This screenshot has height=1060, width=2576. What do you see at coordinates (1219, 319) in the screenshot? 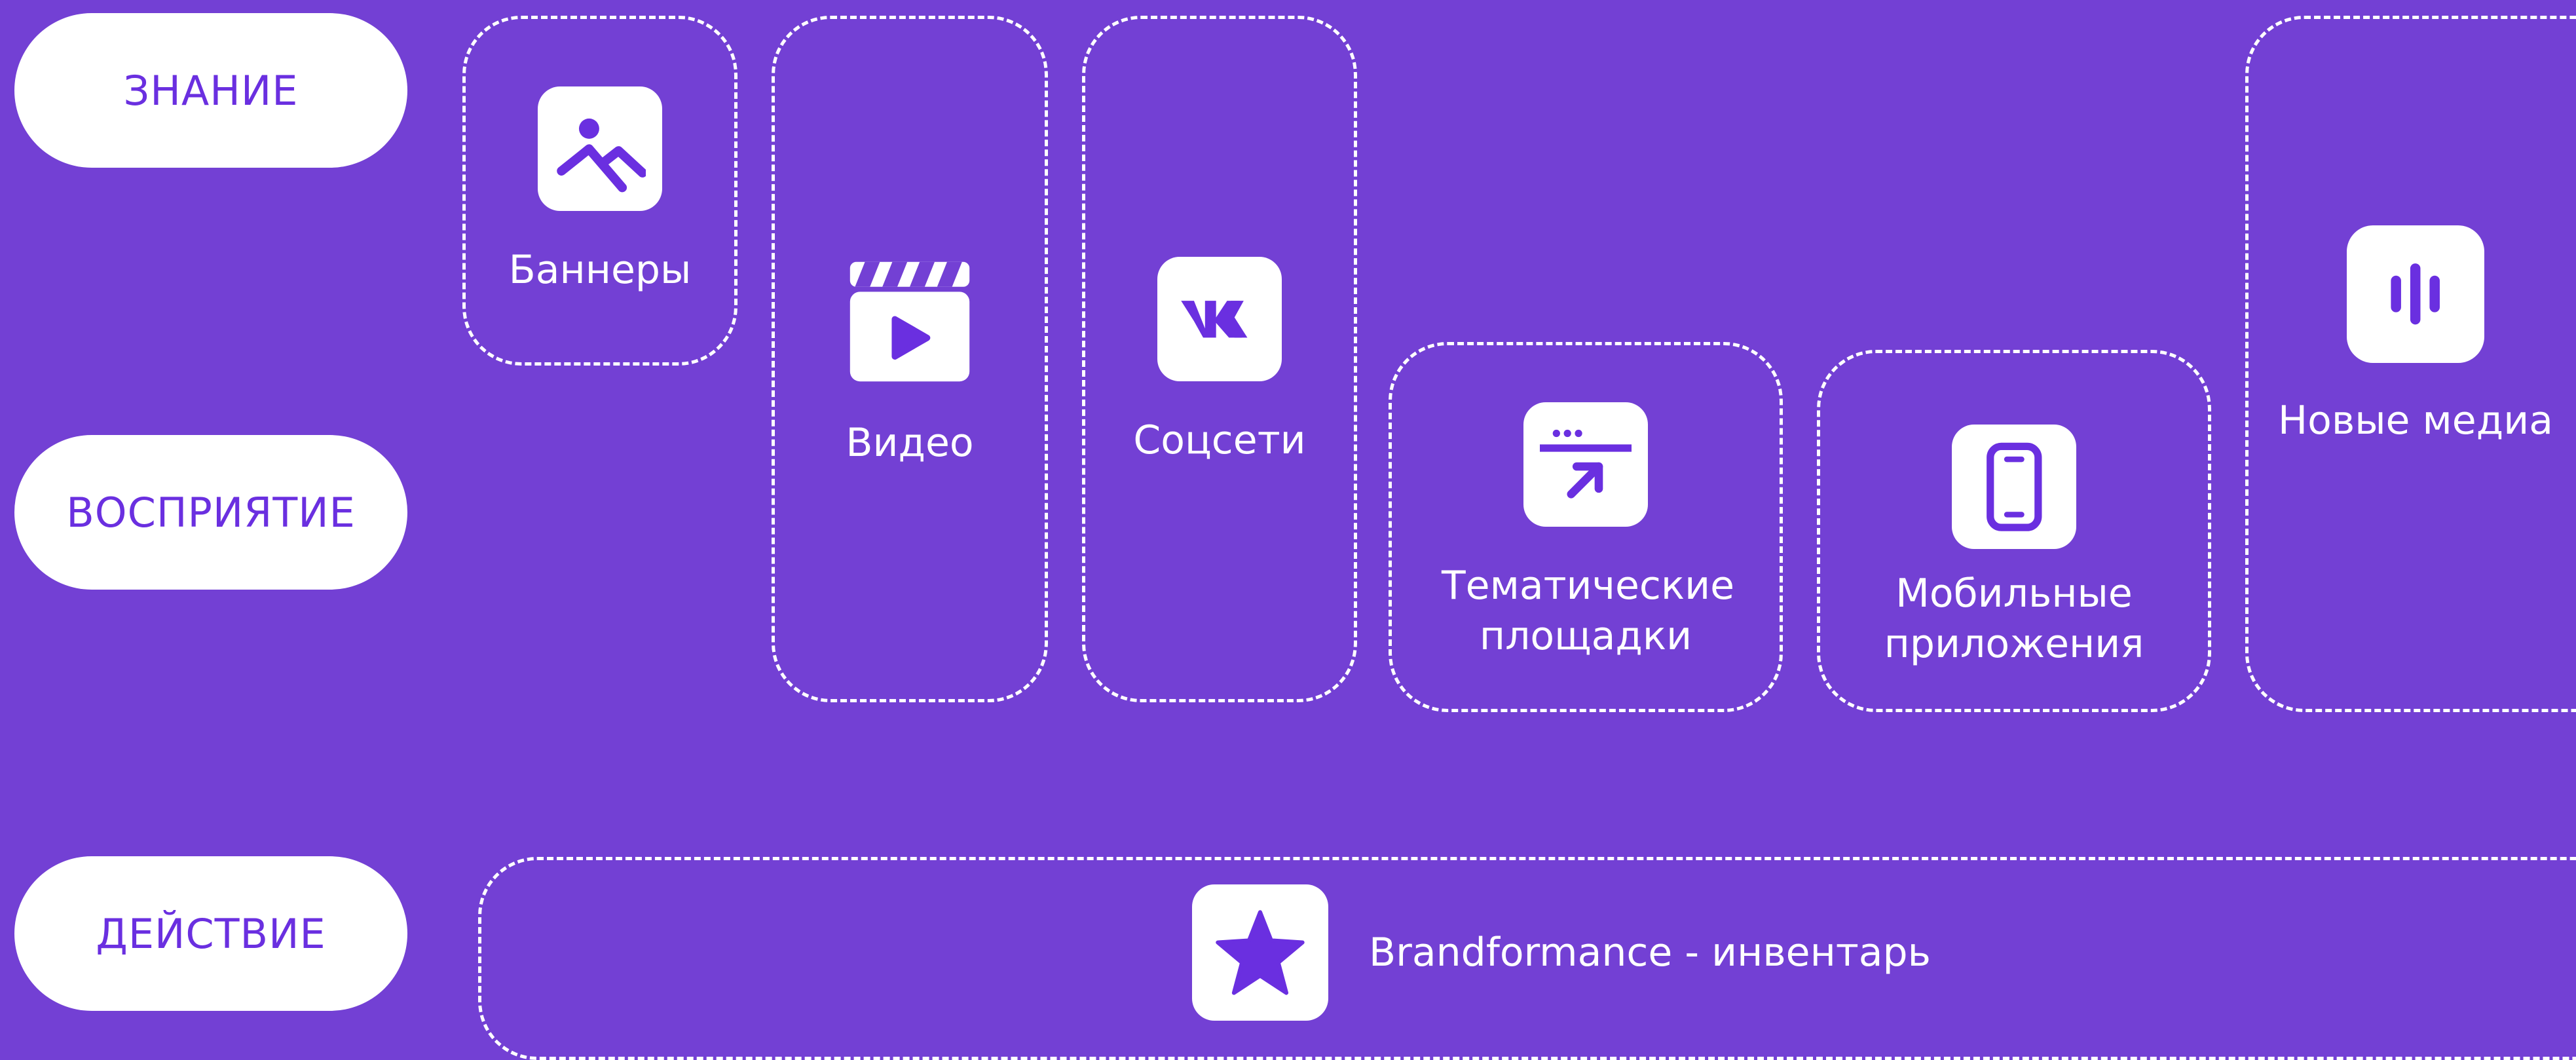
I see `vk-icon` at bounding box center [1219, 319].